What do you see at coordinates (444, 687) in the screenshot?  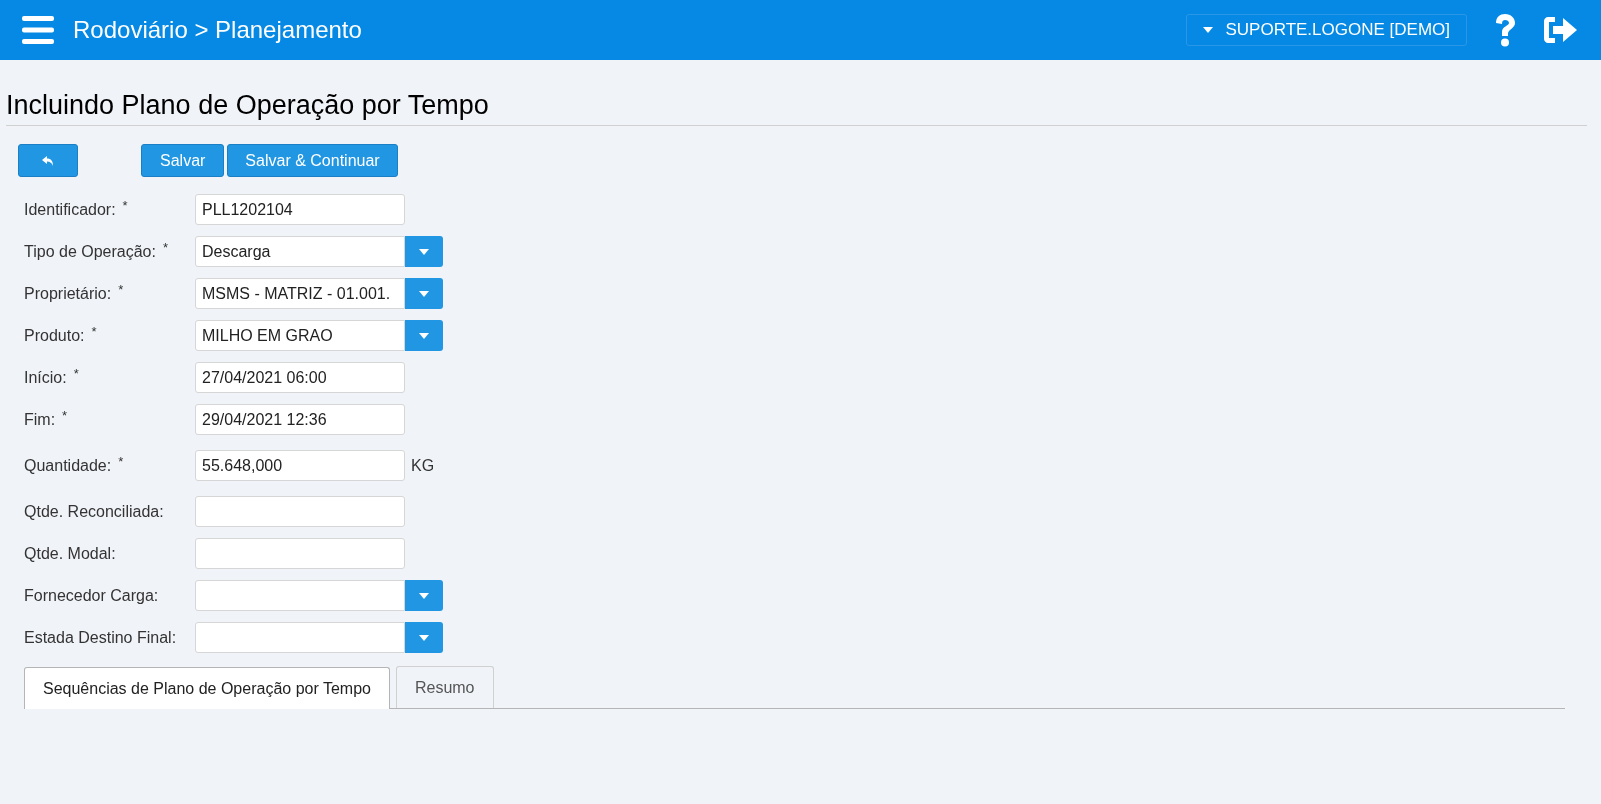 I see `tab: Resumo` at bounding box center [444, 687].